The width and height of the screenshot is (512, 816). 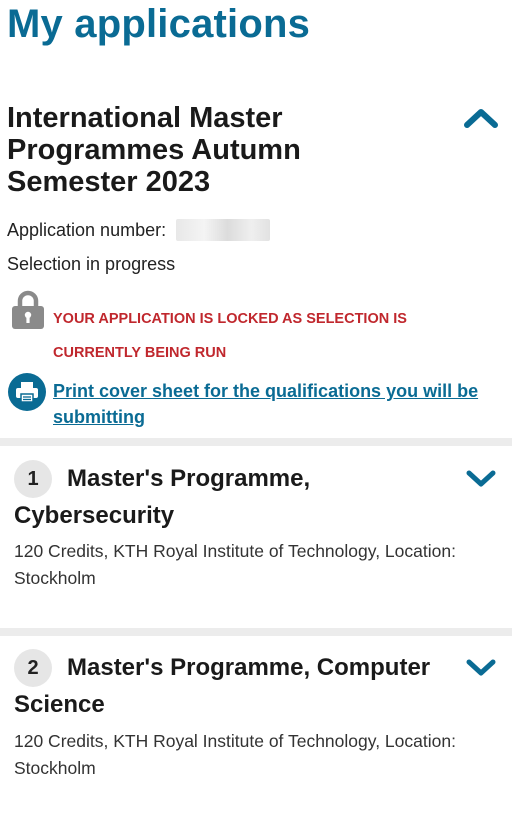 I want to click on application-number-label: Application number:, so click(x=87, y=229).